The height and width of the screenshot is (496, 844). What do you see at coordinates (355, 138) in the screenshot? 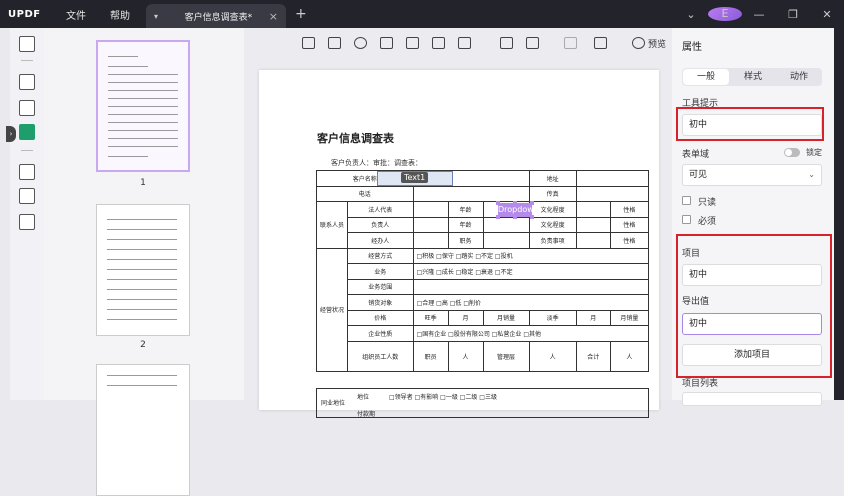
I see `document-title: 客户信息调查表` at bounding box center [355, 138].